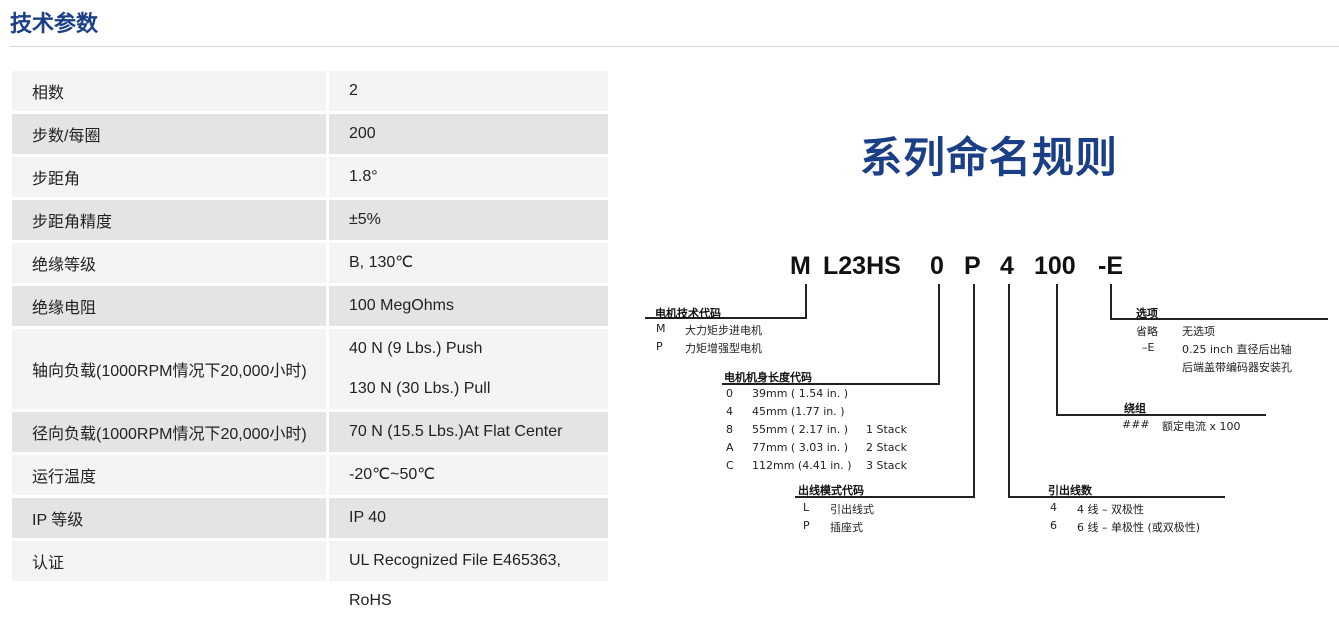 This screenshot has height=621, width=1339. I want to click on spec-value-line: 1.8°, so click(363, 176).